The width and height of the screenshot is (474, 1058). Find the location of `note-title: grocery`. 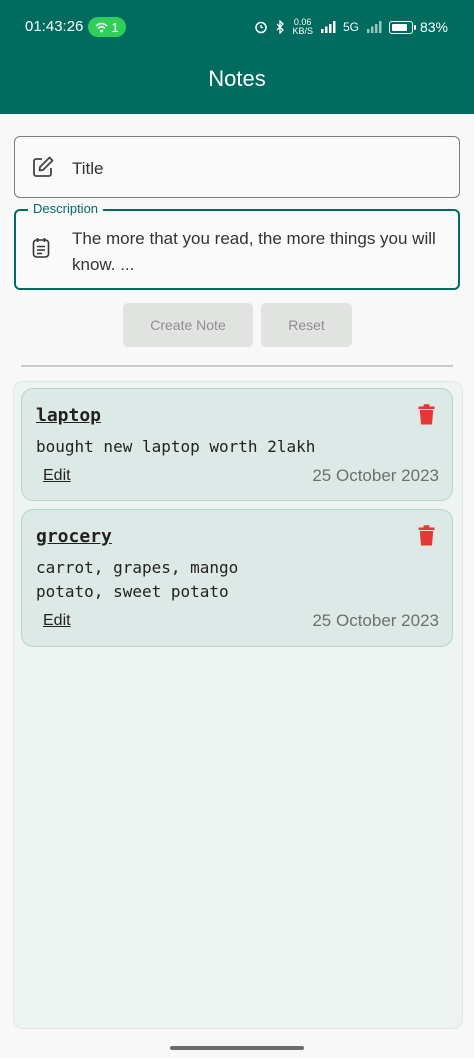

note-title: grocery is located at coordinates (74, 536).